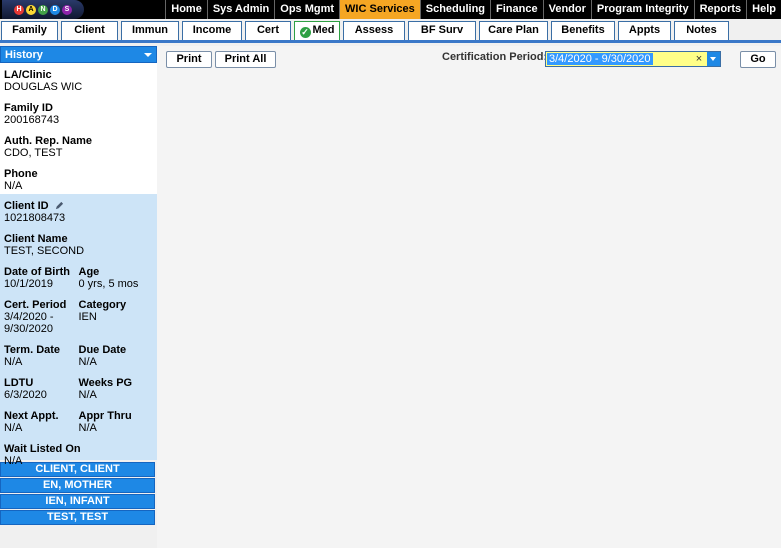  Describe the element at coordinates (102, 305) in the screenshot. I see `category-label: Category` at that location.